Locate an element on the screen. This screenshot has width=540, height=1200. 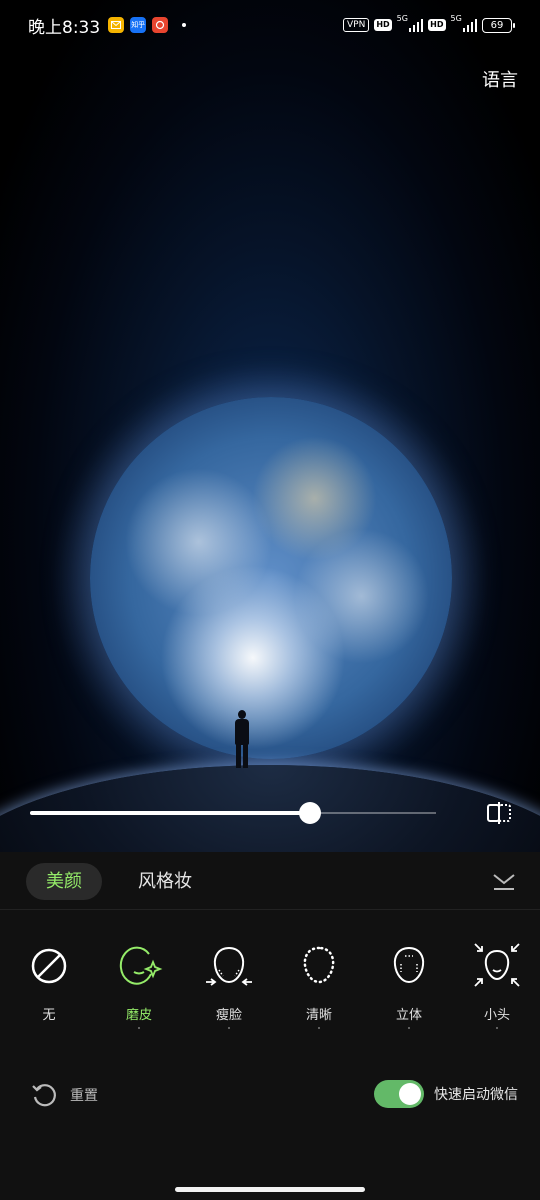
smooth-skin-icon is located at coordinates (141, 965).